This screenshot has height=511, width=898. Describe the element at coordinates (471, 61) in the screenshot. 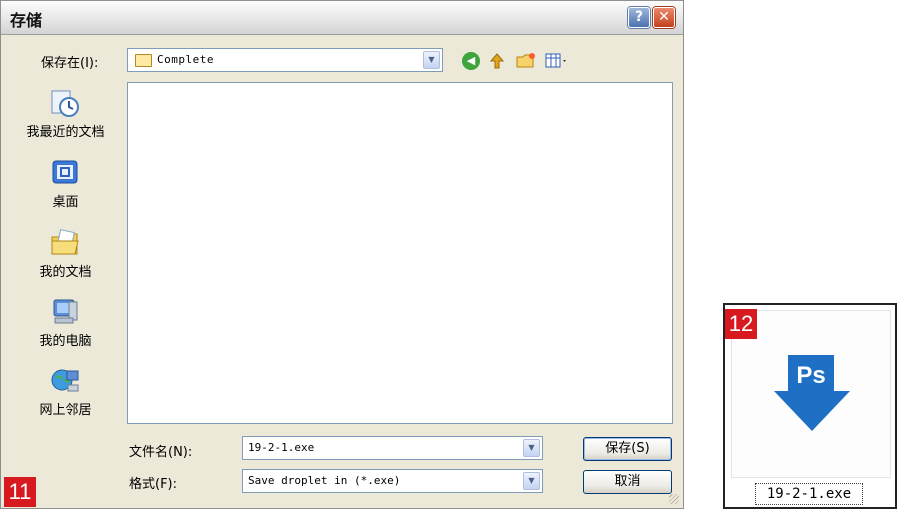

I see `back-icon: ◀` at that location.